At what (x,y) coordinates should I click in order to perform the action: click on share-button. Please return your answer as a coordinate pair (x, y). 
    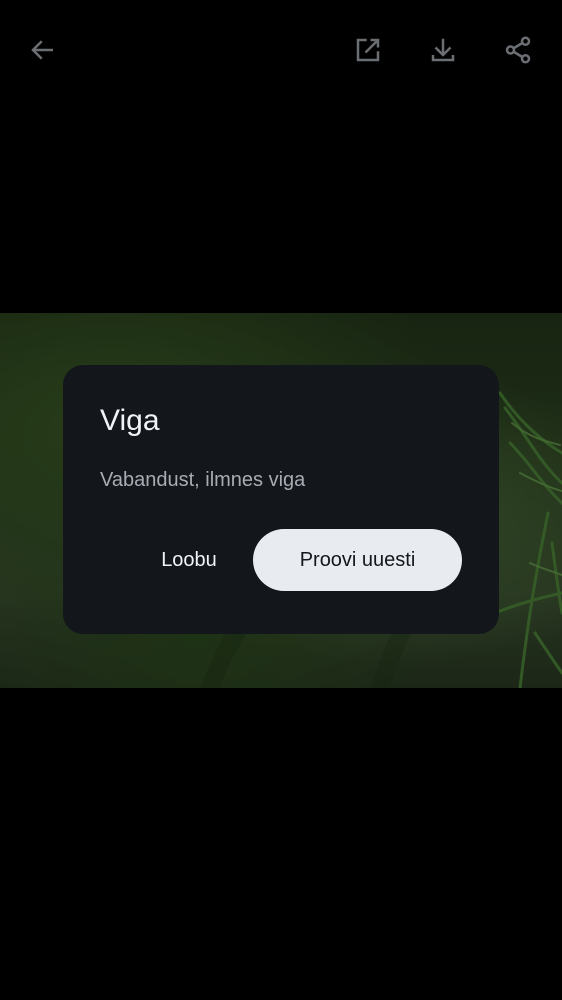
    Looking at the image, I should click on (518, 50).